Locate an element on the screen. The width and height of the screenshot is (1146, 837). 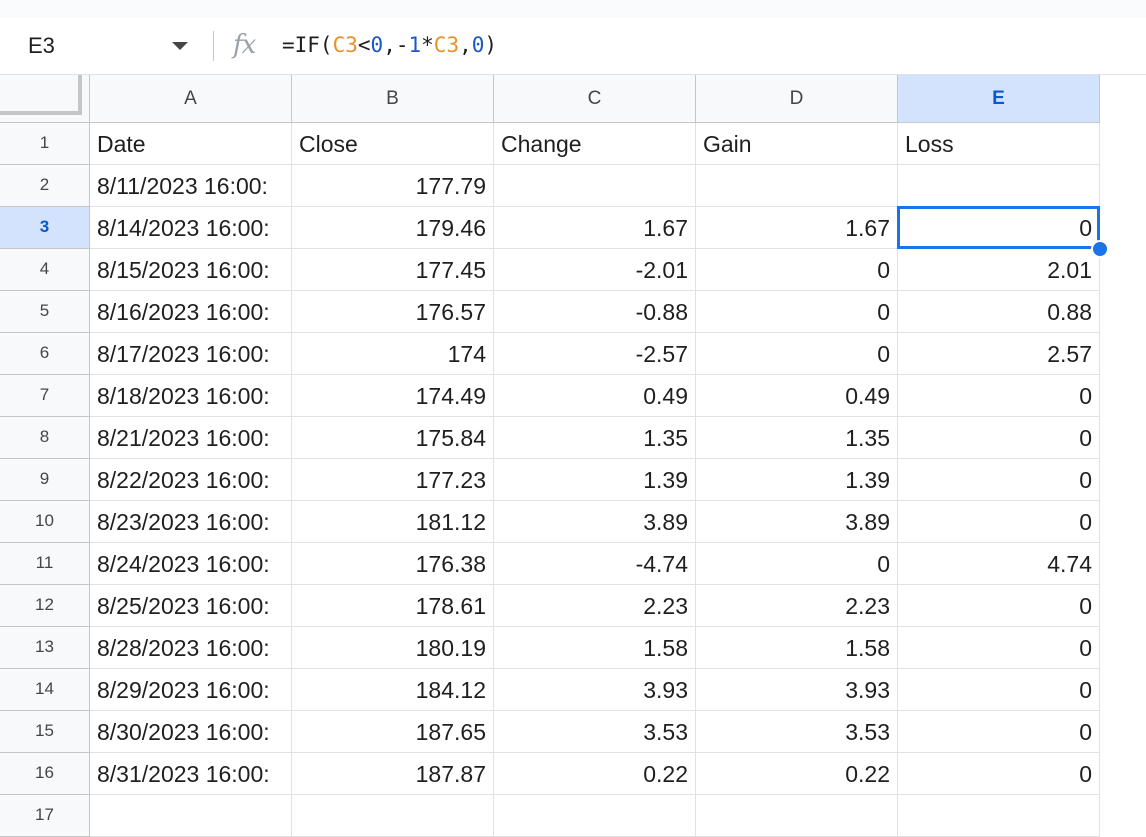
name-box: E3 is located at coordinates (100, 46).